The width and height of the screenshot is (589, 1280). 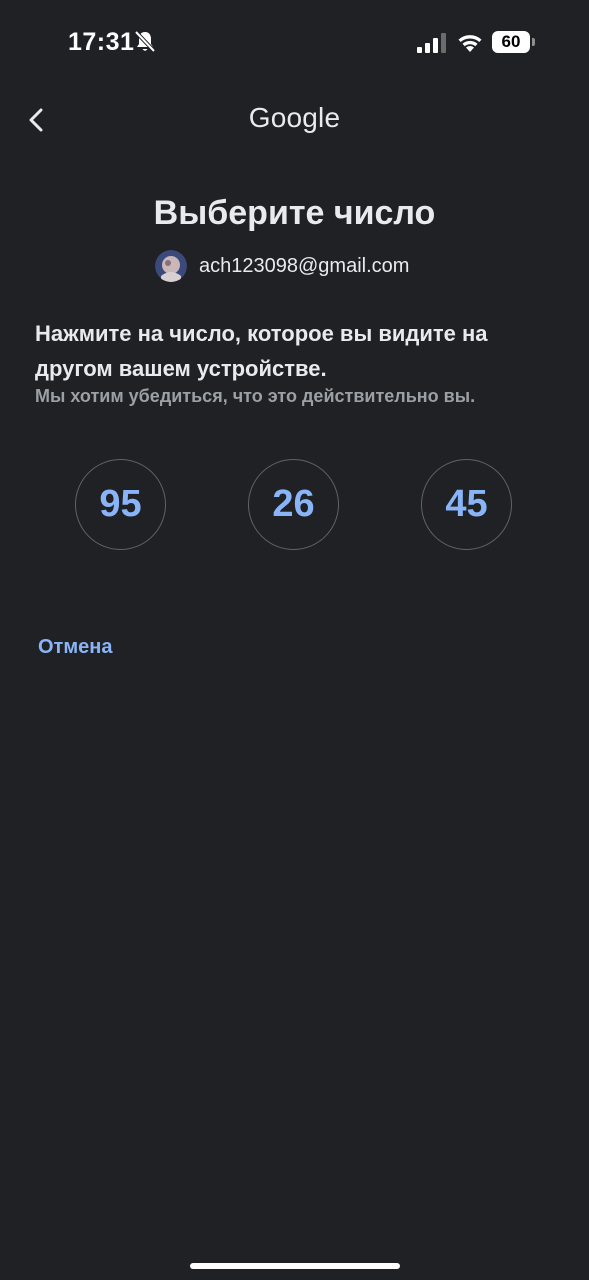 I want to click on google-logo: Google, so click(x=294, y=117).